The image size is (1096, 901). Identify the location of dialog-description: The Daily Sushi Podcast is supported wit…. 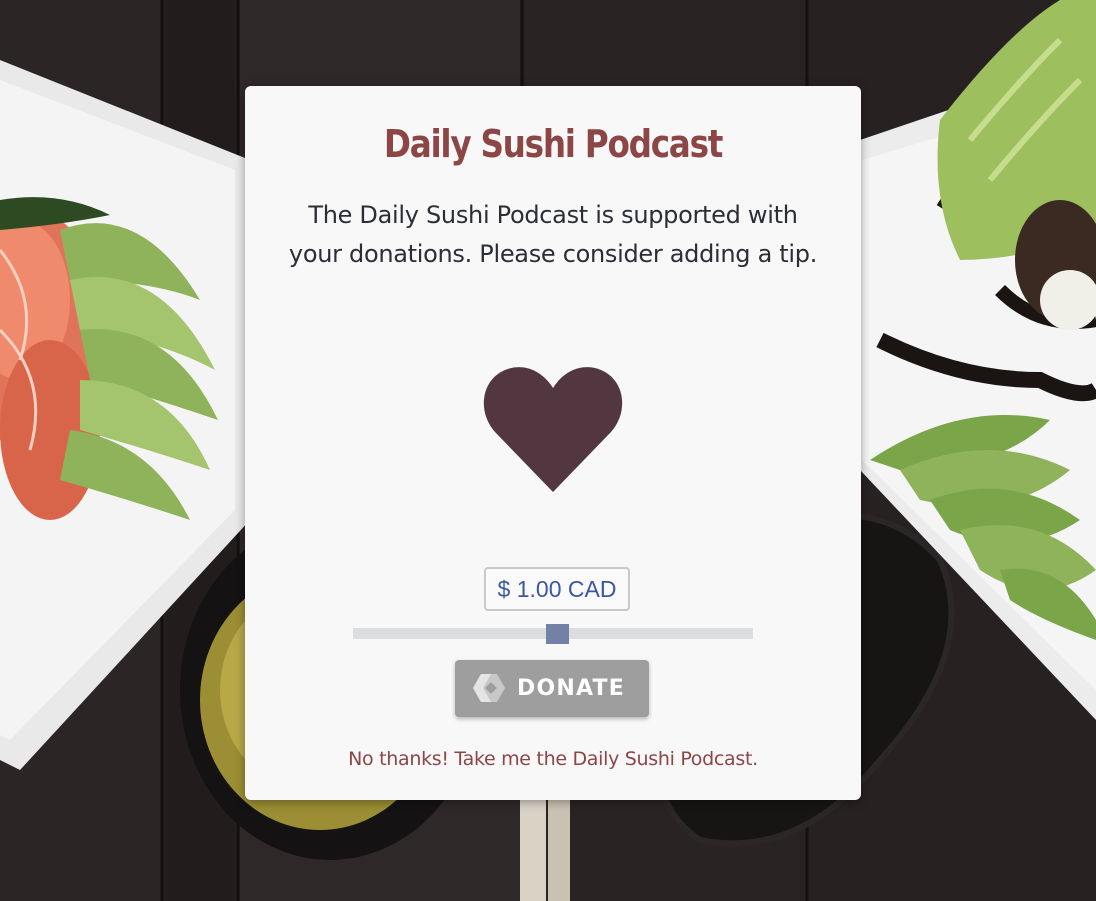
(553, 234).